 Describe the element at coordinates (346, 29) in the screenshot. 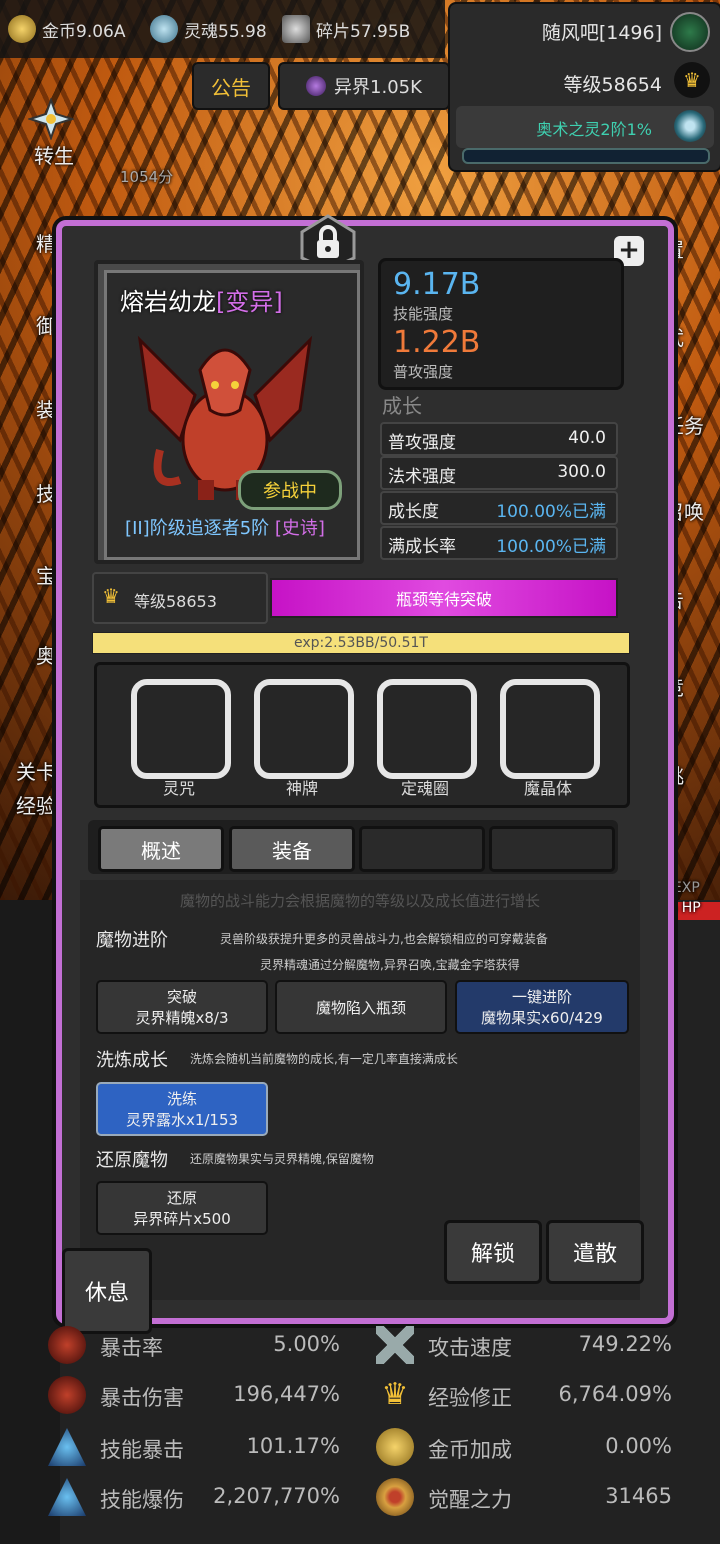

I see `fragment-resource: 碎片57.95B` at that location.